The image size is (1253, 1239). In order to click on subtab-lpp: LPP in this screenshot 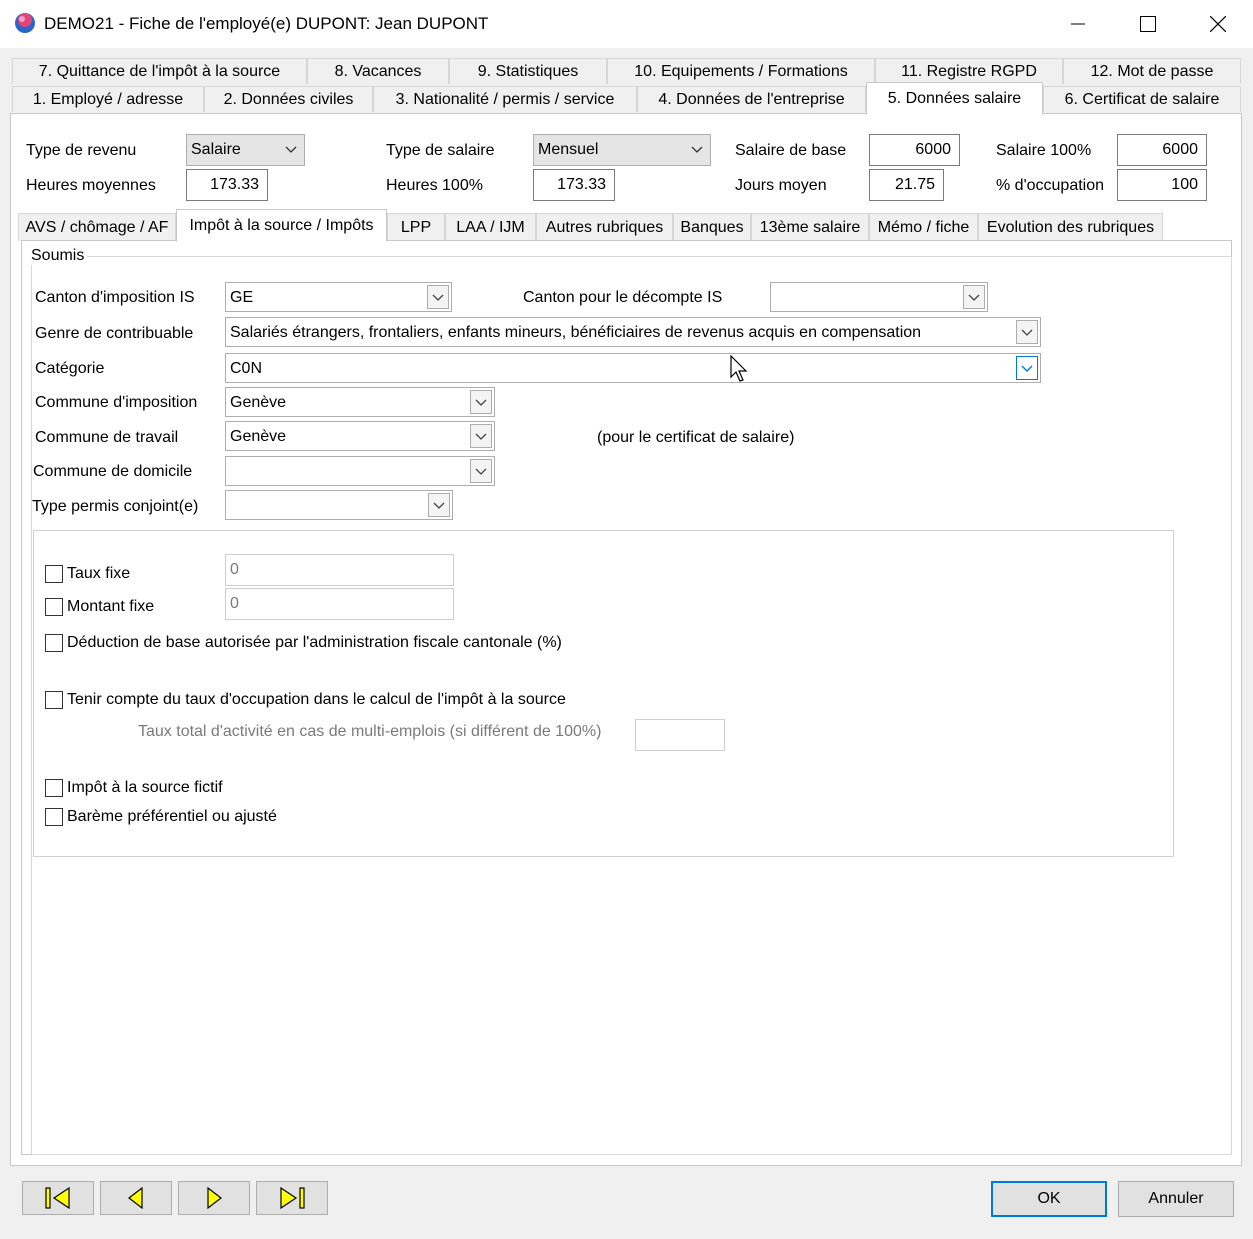, I will do `click(416, 227)`.